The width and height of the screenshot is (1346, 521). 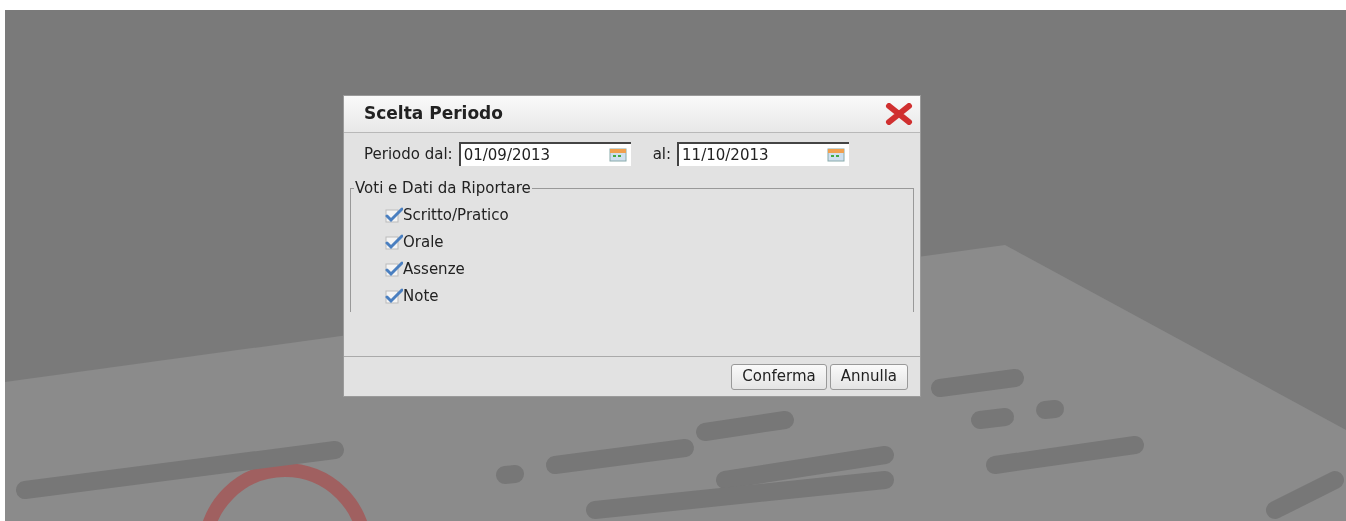 What do you see at coordinates (443, 188) in the screenshot?
I see `group-title: Voti e Dati da Riportare` at bounding box center [443, 188].